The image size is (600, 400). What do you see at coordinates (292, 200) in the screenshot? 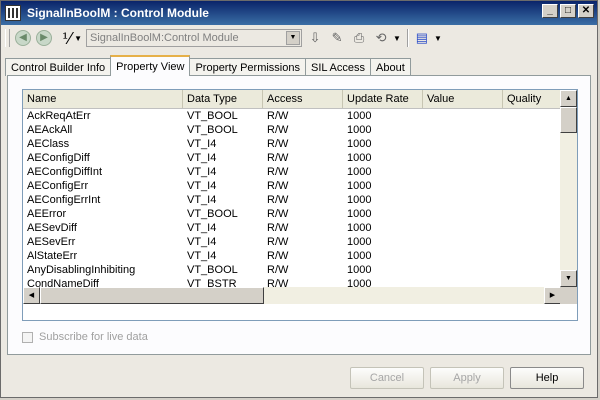
I see `table-row: AEConfigErrInt VT_I4 R/W 1000` at bounding box center [292, 200].